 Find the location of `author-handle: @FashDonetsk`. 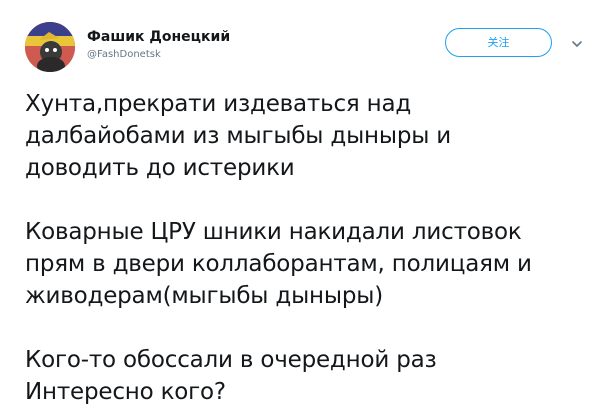

author-handle: @FashDonetsk is located at coordinates (124, 54).